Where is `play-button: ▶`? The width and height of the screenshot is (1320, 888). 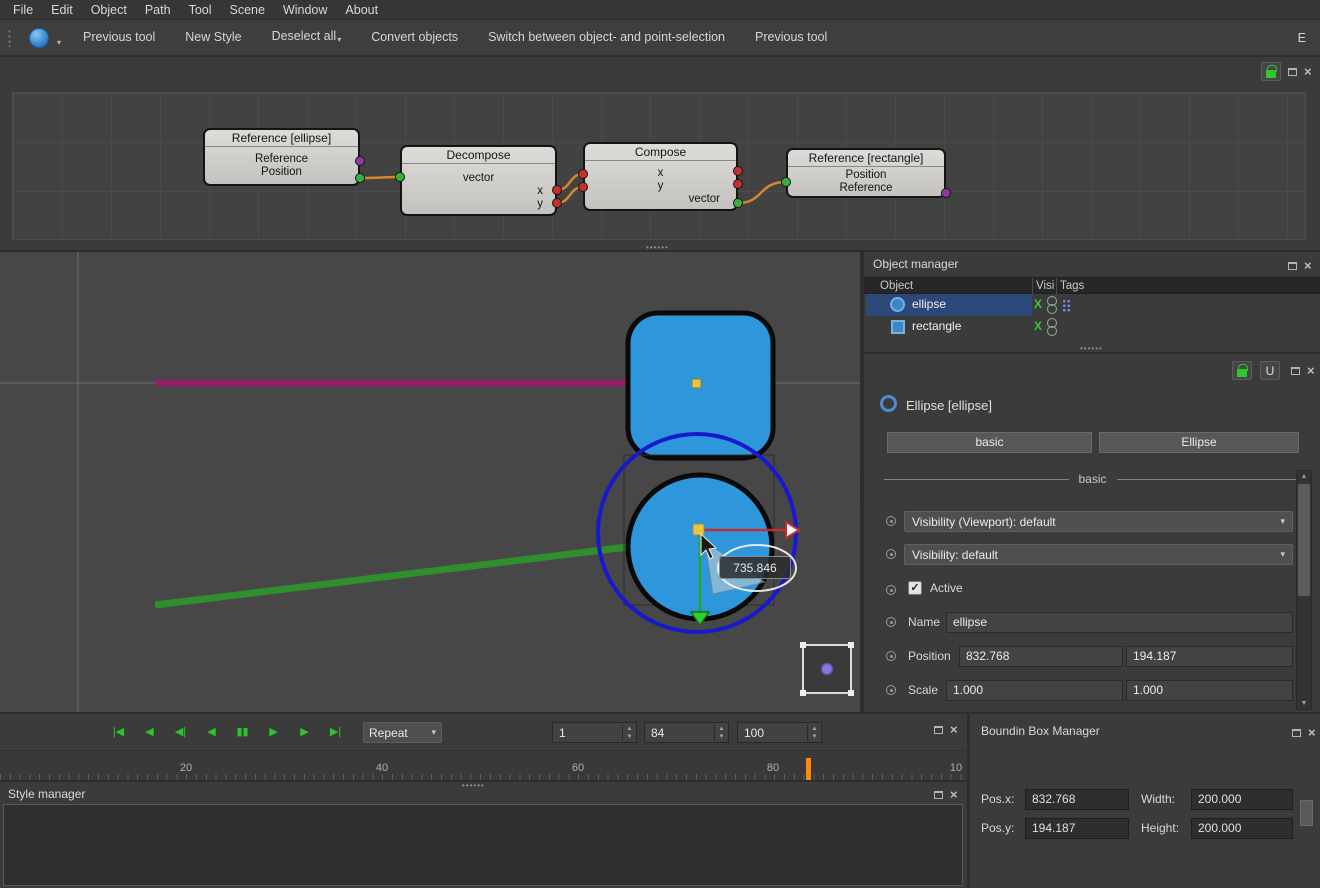
play-button: ▶ is located at coordinates (273, 732).